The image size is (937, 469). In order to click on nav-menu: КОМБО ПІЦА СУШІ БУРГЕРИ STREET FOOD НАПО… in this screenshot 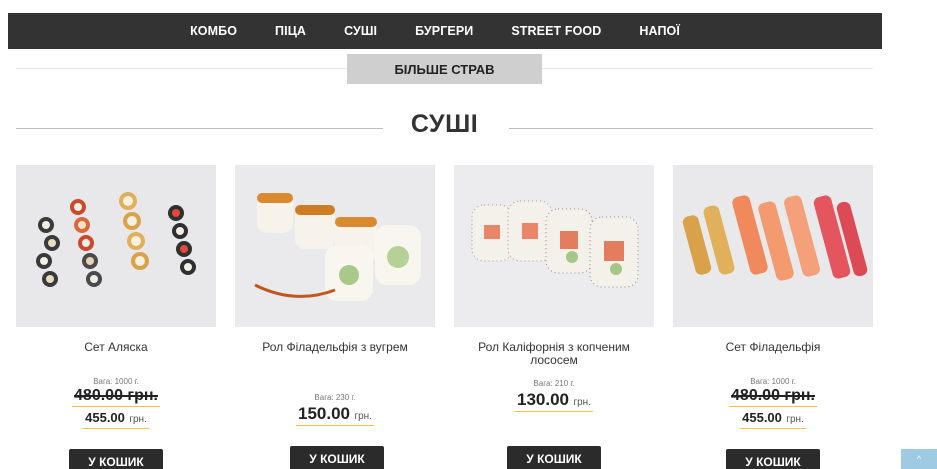, I will do `click(435, 31)`.